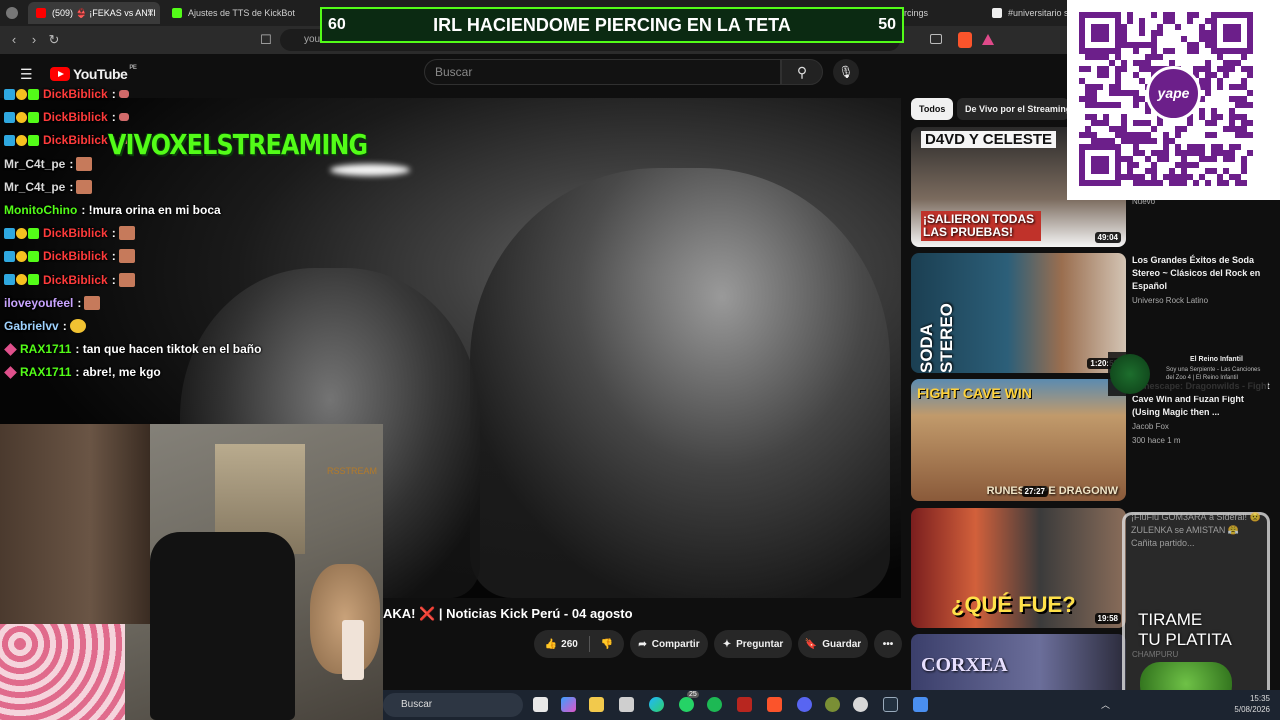 This screenshot has width=1280, height=720. I want to click on sidebar-video-2: SODA STEREO 1:20:52, so click(1018, 313).